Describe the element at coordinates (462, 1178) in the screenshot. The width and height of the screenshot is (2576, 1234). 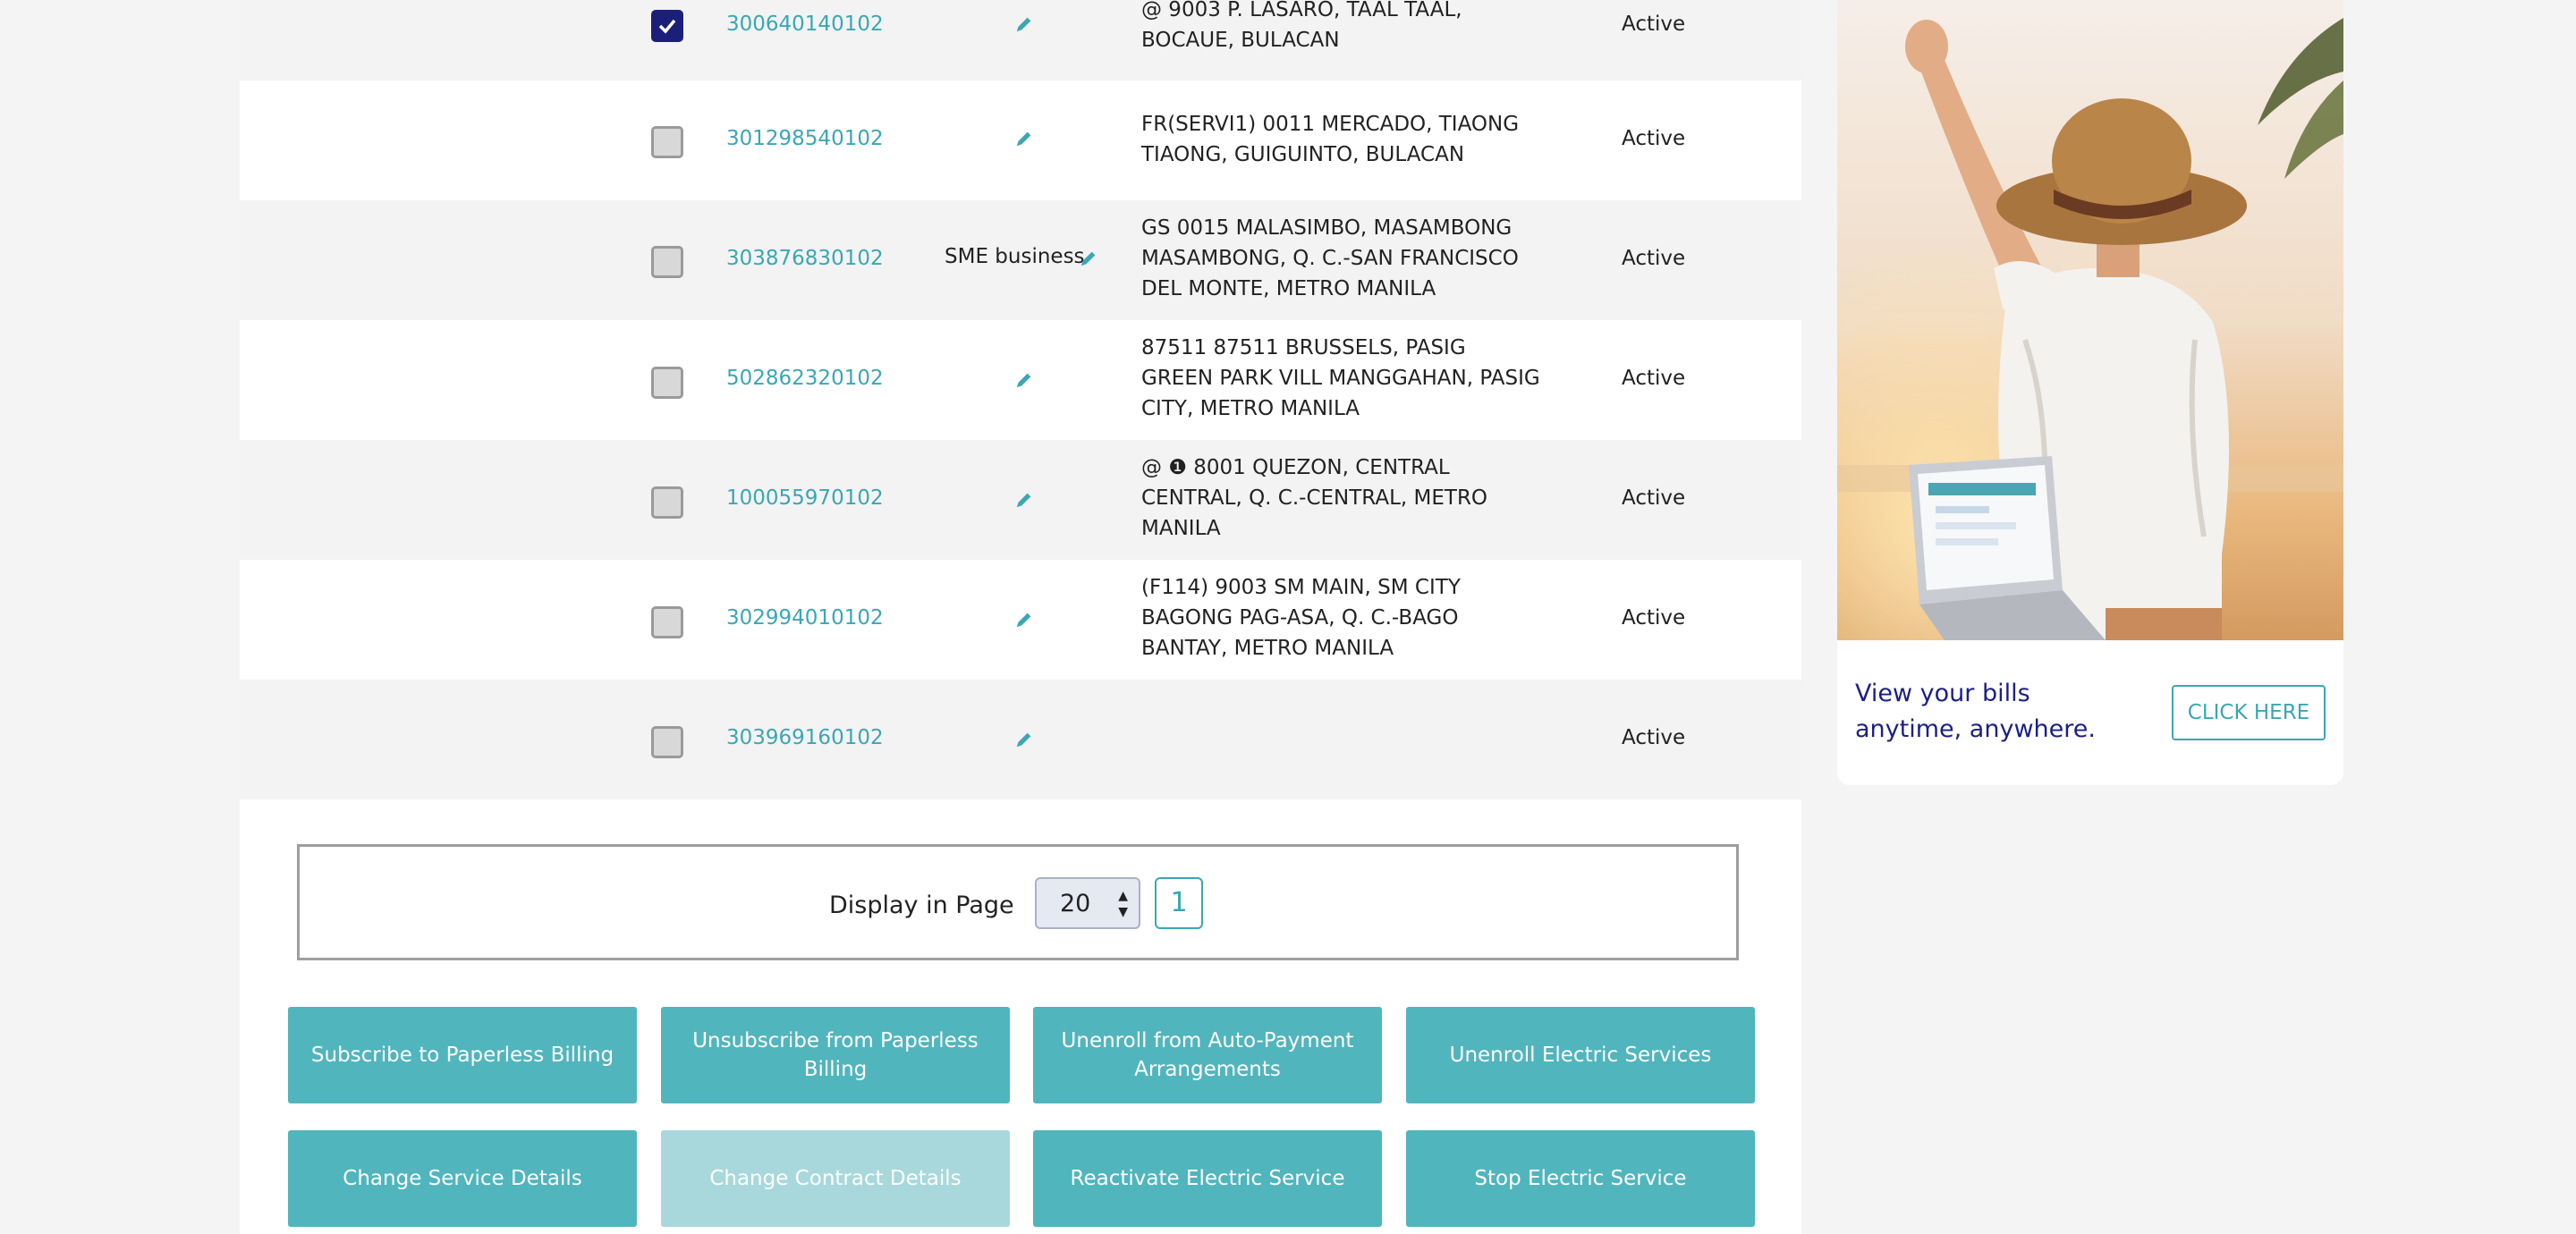
I see `change-service-details-button: Change Service Details` at that location.